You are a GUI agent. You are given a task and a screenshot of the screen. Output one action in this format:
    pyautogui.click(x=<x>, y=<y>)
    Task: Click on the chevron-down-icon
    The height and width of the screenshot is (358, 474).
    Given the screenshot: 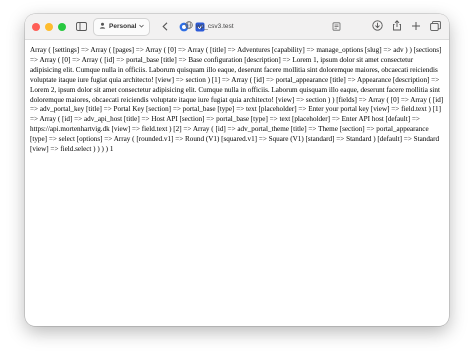 What is the action you would take?
    pyautogui.click(x=142, y=26)
    